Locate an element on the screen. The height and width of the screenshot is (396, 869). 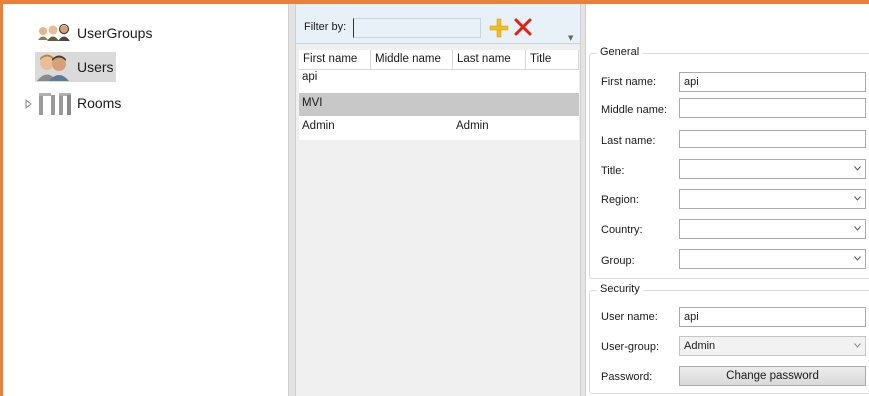
splitter-left is located at coordinates (292, 200).